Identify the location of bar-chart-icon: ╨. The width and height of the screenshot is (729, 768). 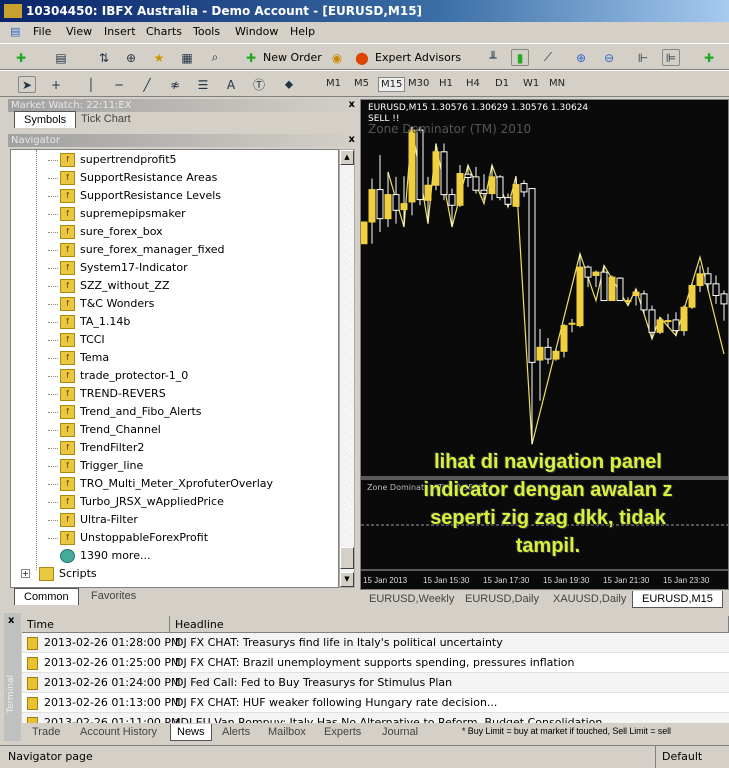
(493, 57).